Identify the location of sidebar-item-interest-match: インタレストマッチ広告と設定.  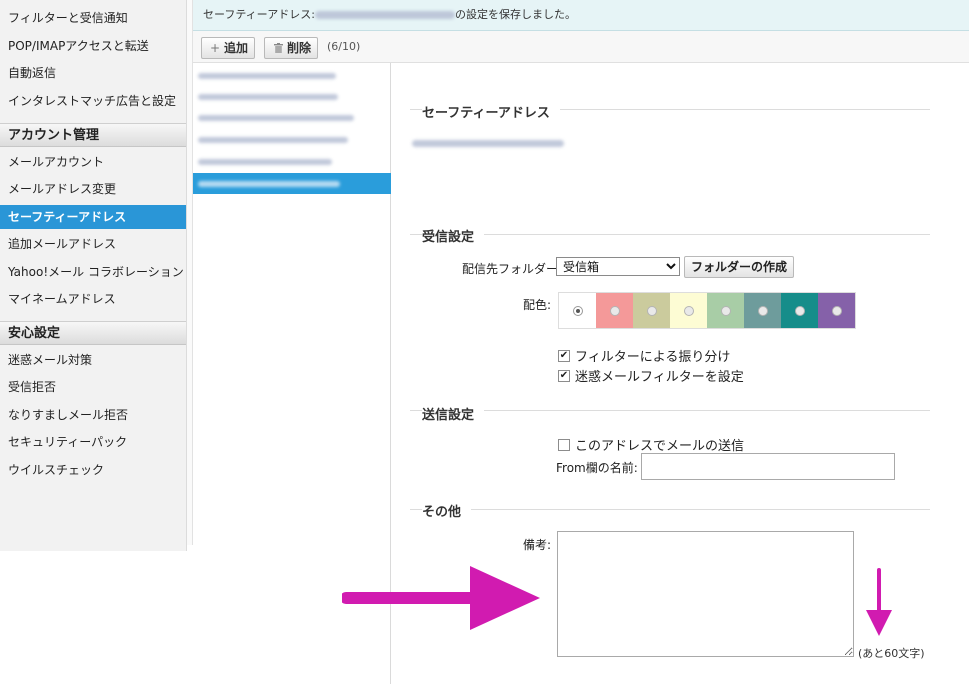
(93, 101).